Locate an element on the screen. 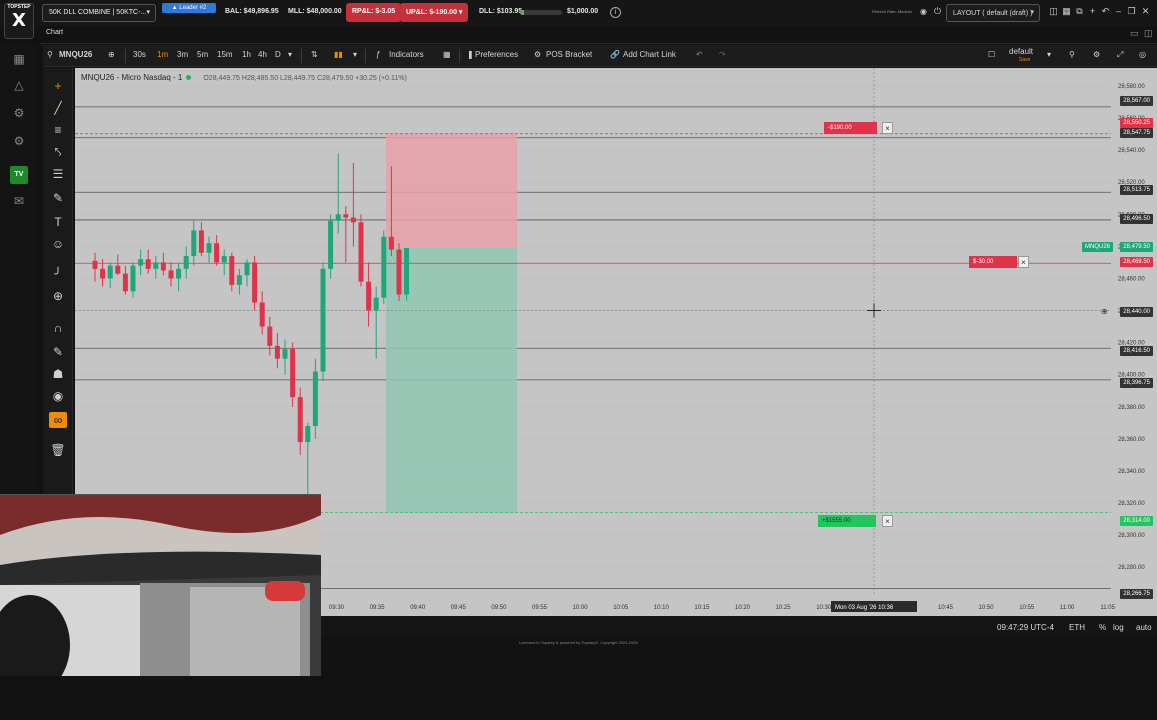 This screenshot has height=720, width=1157. time-axis-tick: 09:35 is located at coordinates (378, 608).